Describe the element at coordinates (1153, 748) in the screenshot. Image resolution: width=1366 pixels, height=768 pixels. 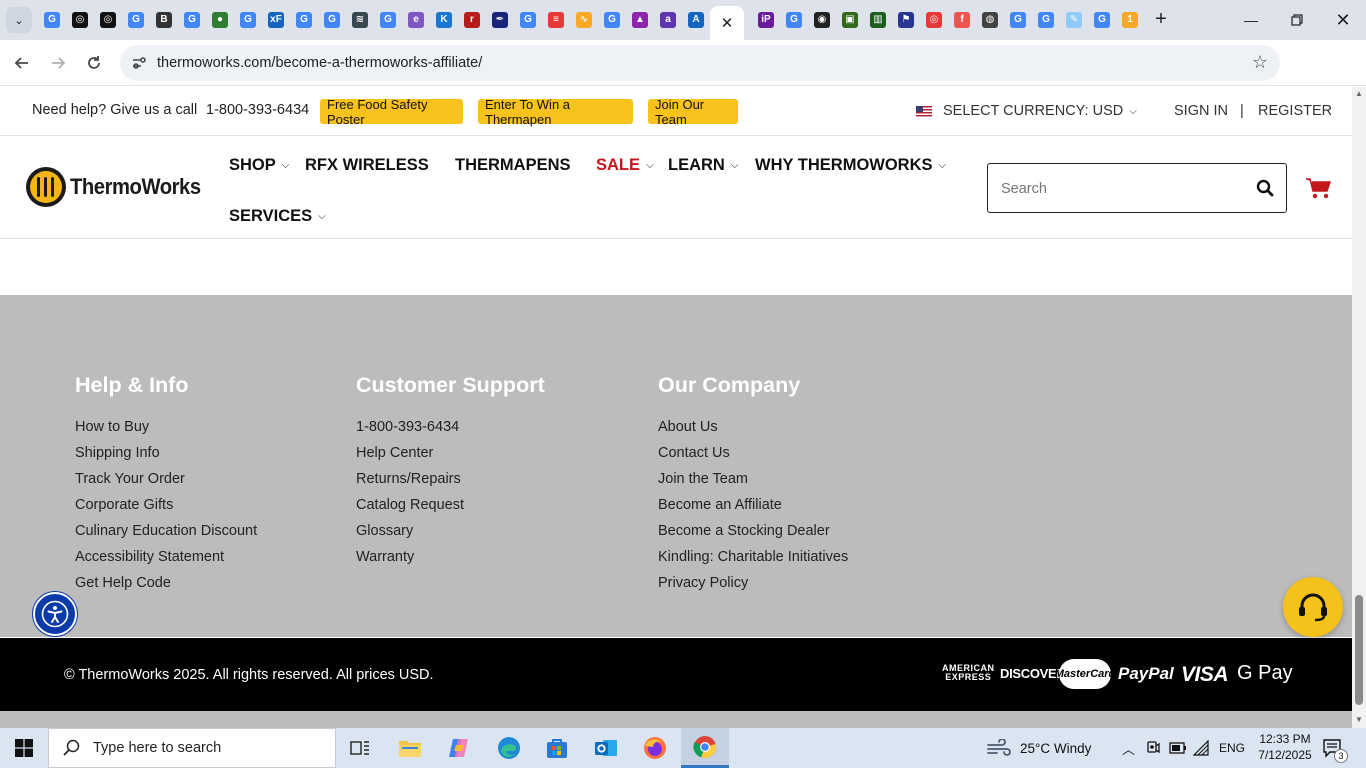
I see `meet-now-icon` at that location.